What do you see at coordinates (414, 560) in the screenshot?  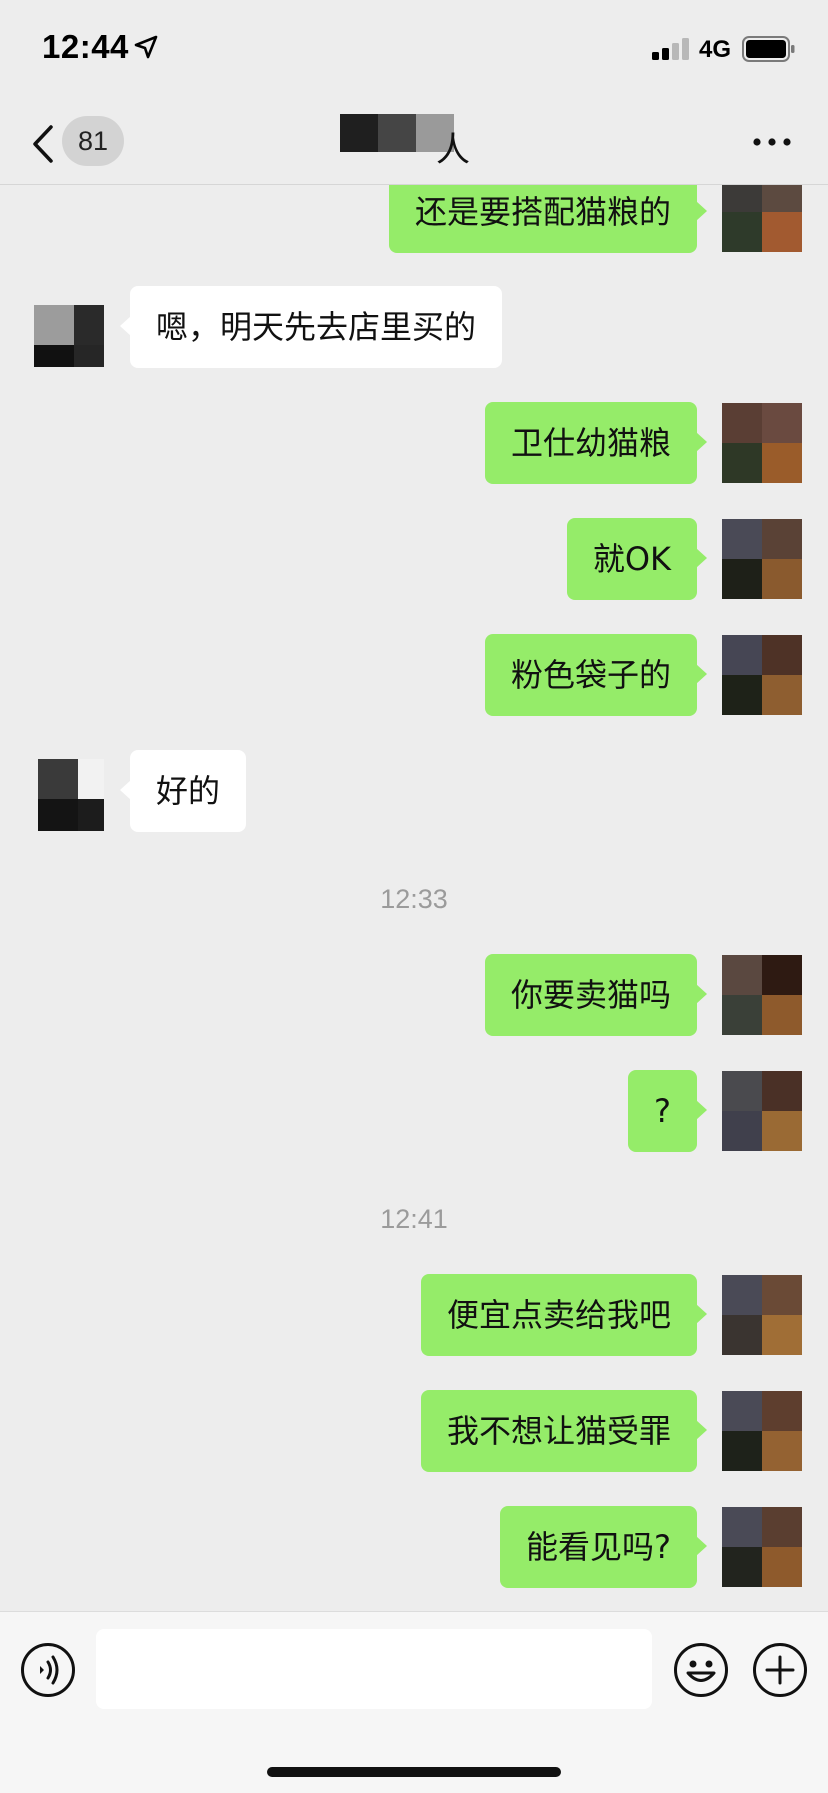 I see `message-row: 就OK` at bounding box center [414, 560].